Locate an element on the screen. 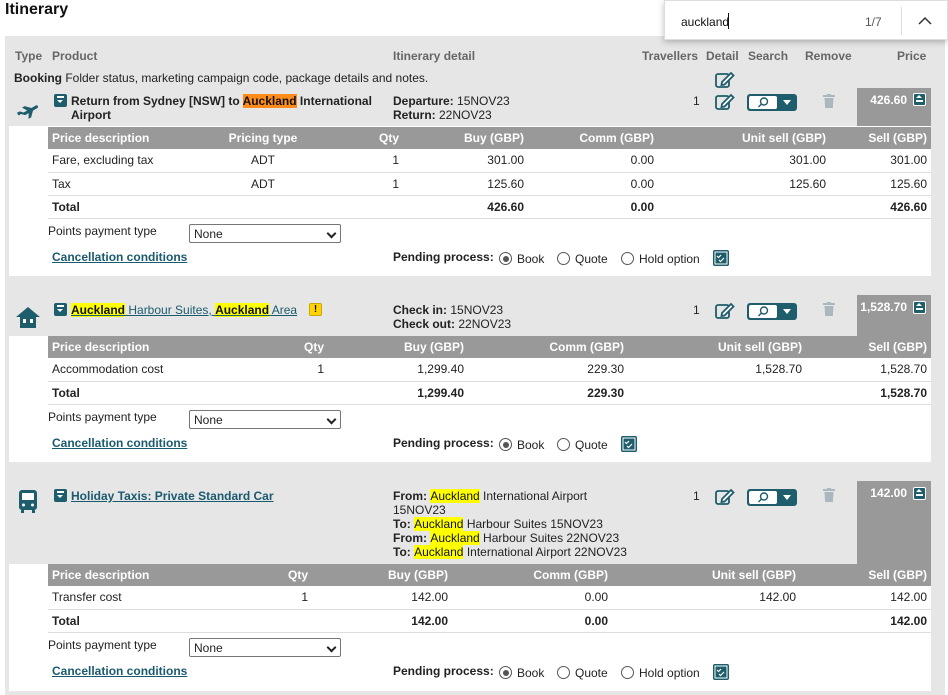 The image size is (948, 695). transfer-radio-hold is located at coordinates (627, 672).